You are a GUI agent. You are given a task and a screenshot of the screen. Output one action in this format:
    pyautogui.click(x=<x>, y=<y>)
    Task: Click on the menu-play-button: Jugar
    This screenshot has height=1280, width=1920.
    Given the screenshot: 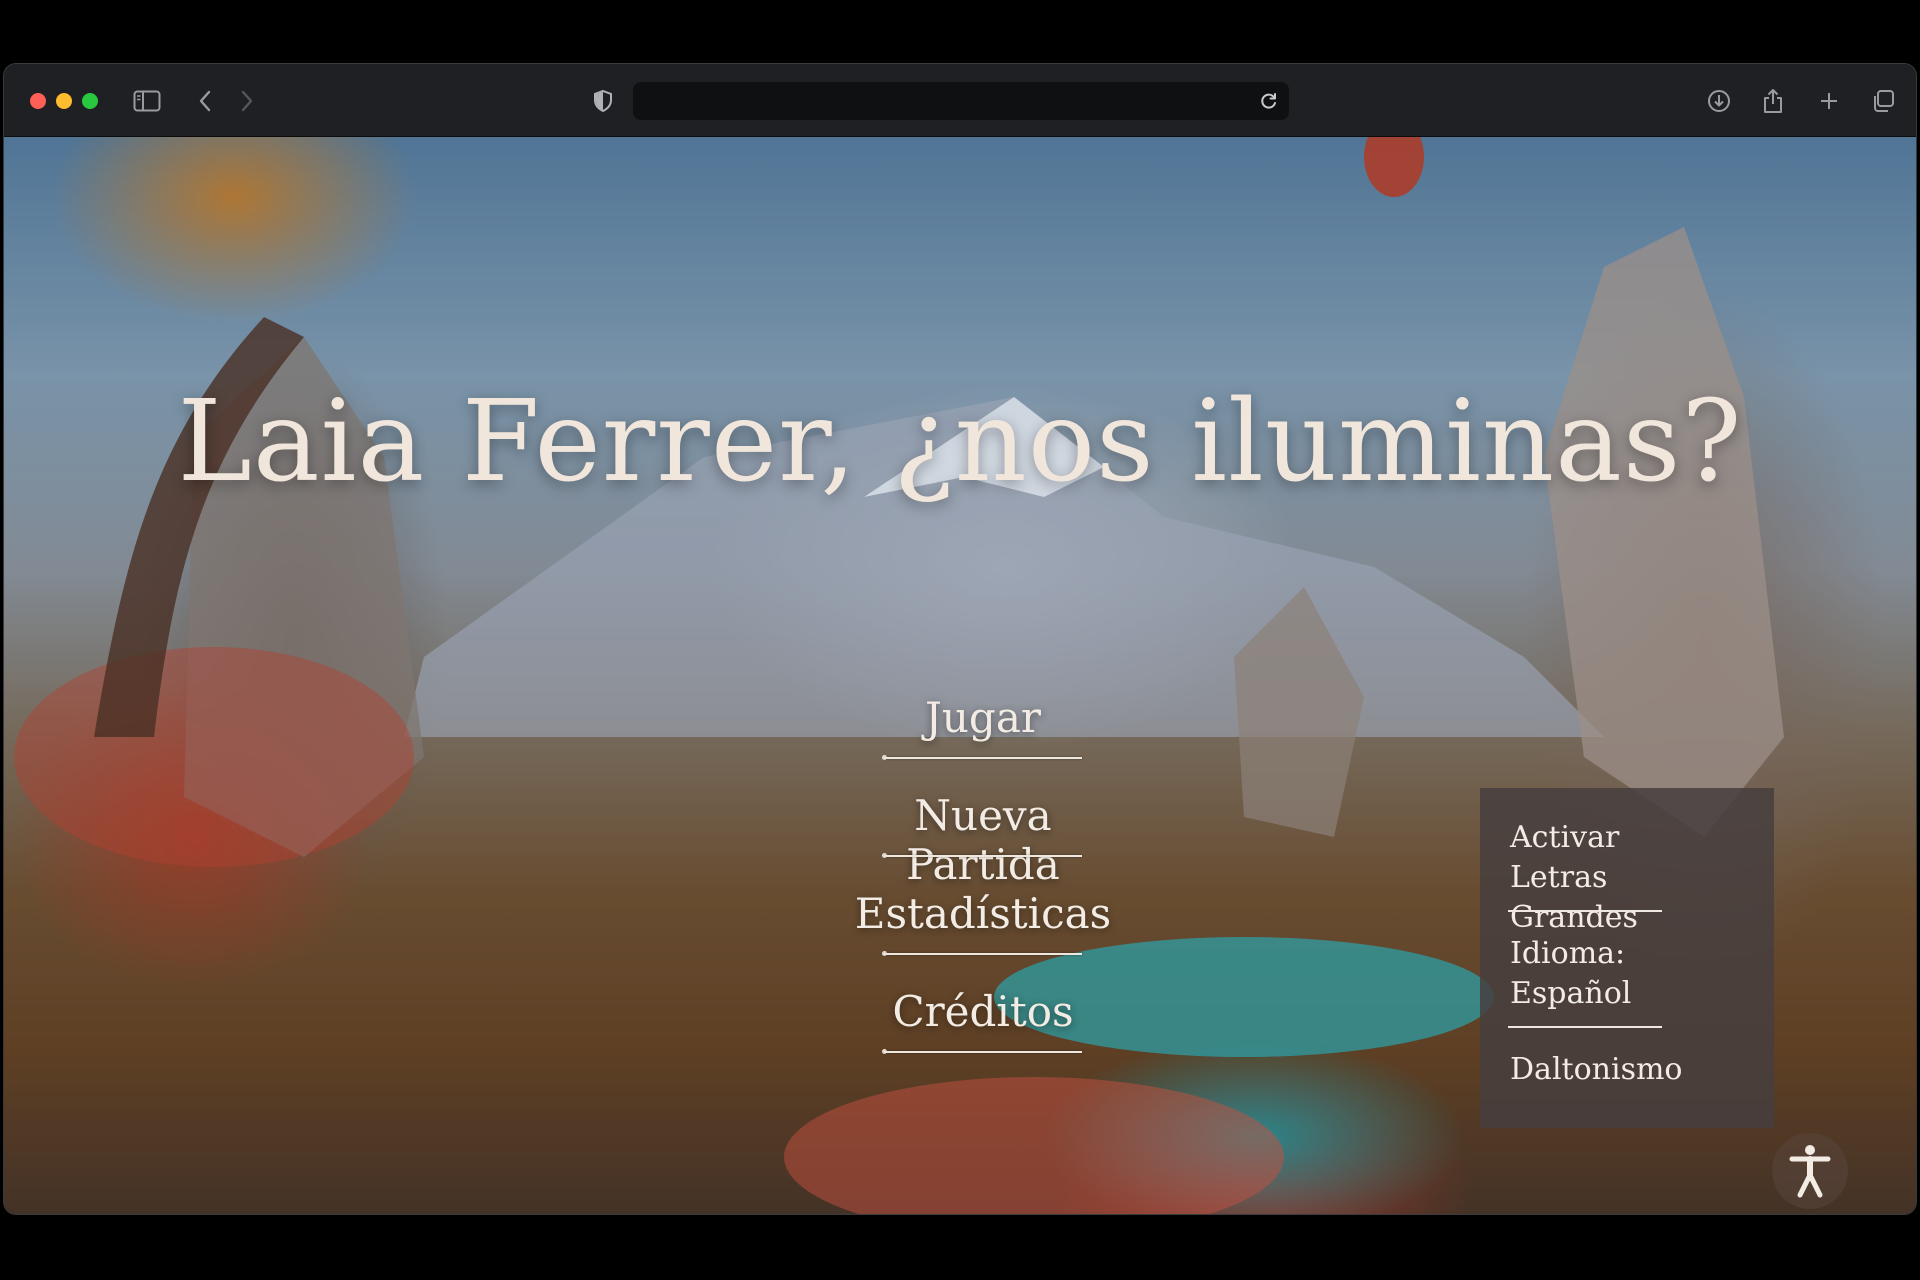 What is the action you would take?
    pyautogui.click(x=983, y=736)
    